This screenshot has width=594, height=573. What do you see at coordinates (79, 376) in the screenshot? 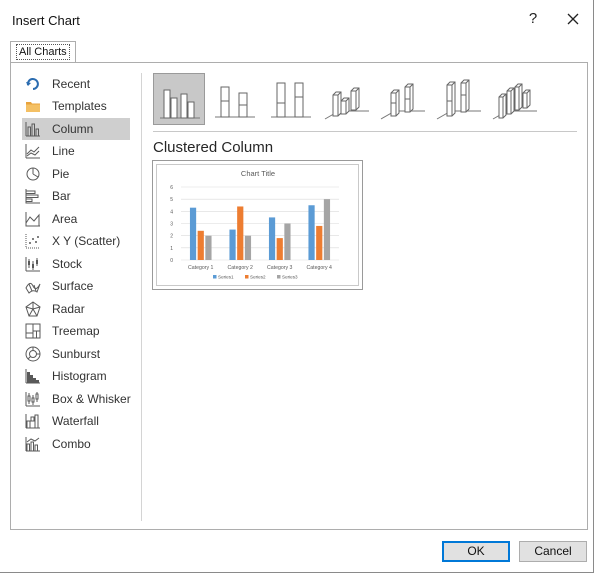
I see `sidebar-item-label: Histogram` at bounding box center [79, 376].